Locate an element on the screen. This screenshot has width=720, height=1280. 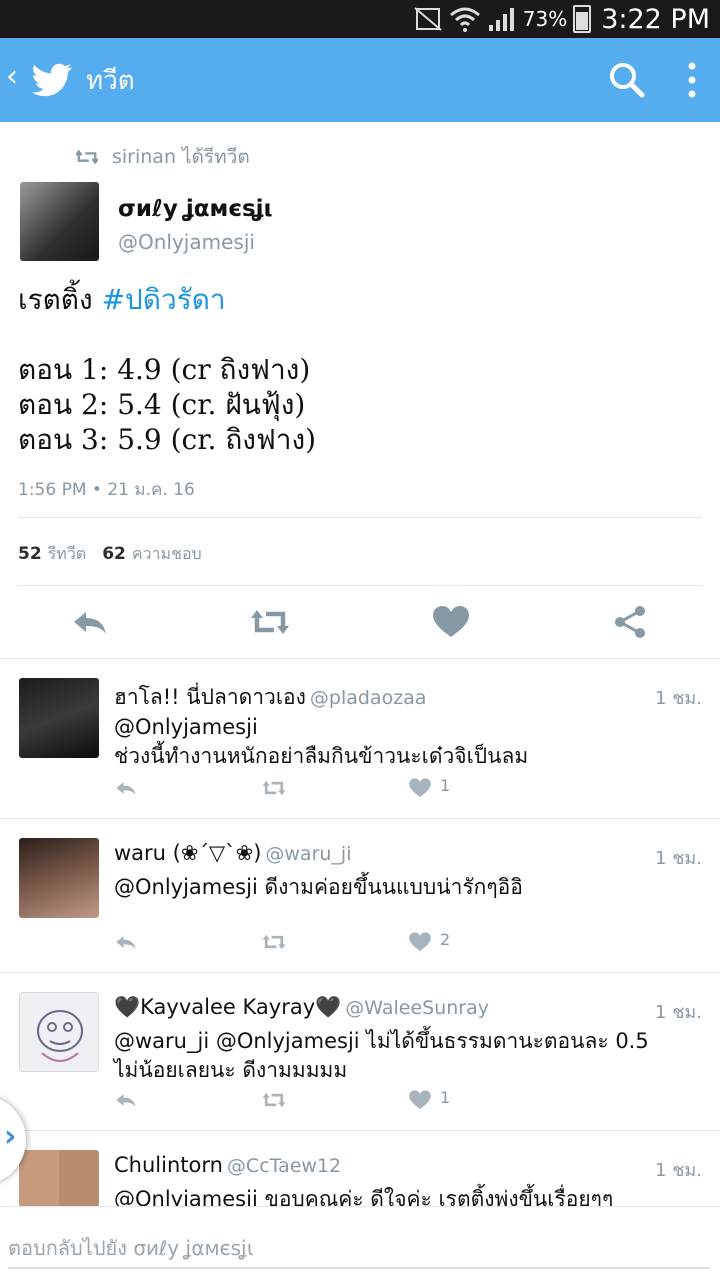
reply-header: 🖤Kayvalee Kayray🖤 @WaleeSunray is located at coordinates (301, 1007).